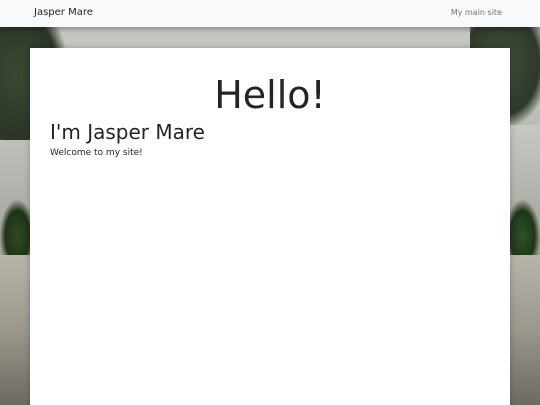 Image resolution: width=540 pixels, height=405 pixels. Describe the element at coordinates (63, 13) in the screenshot. I see `navbar-brand-link: Jasper Mare` at that location.